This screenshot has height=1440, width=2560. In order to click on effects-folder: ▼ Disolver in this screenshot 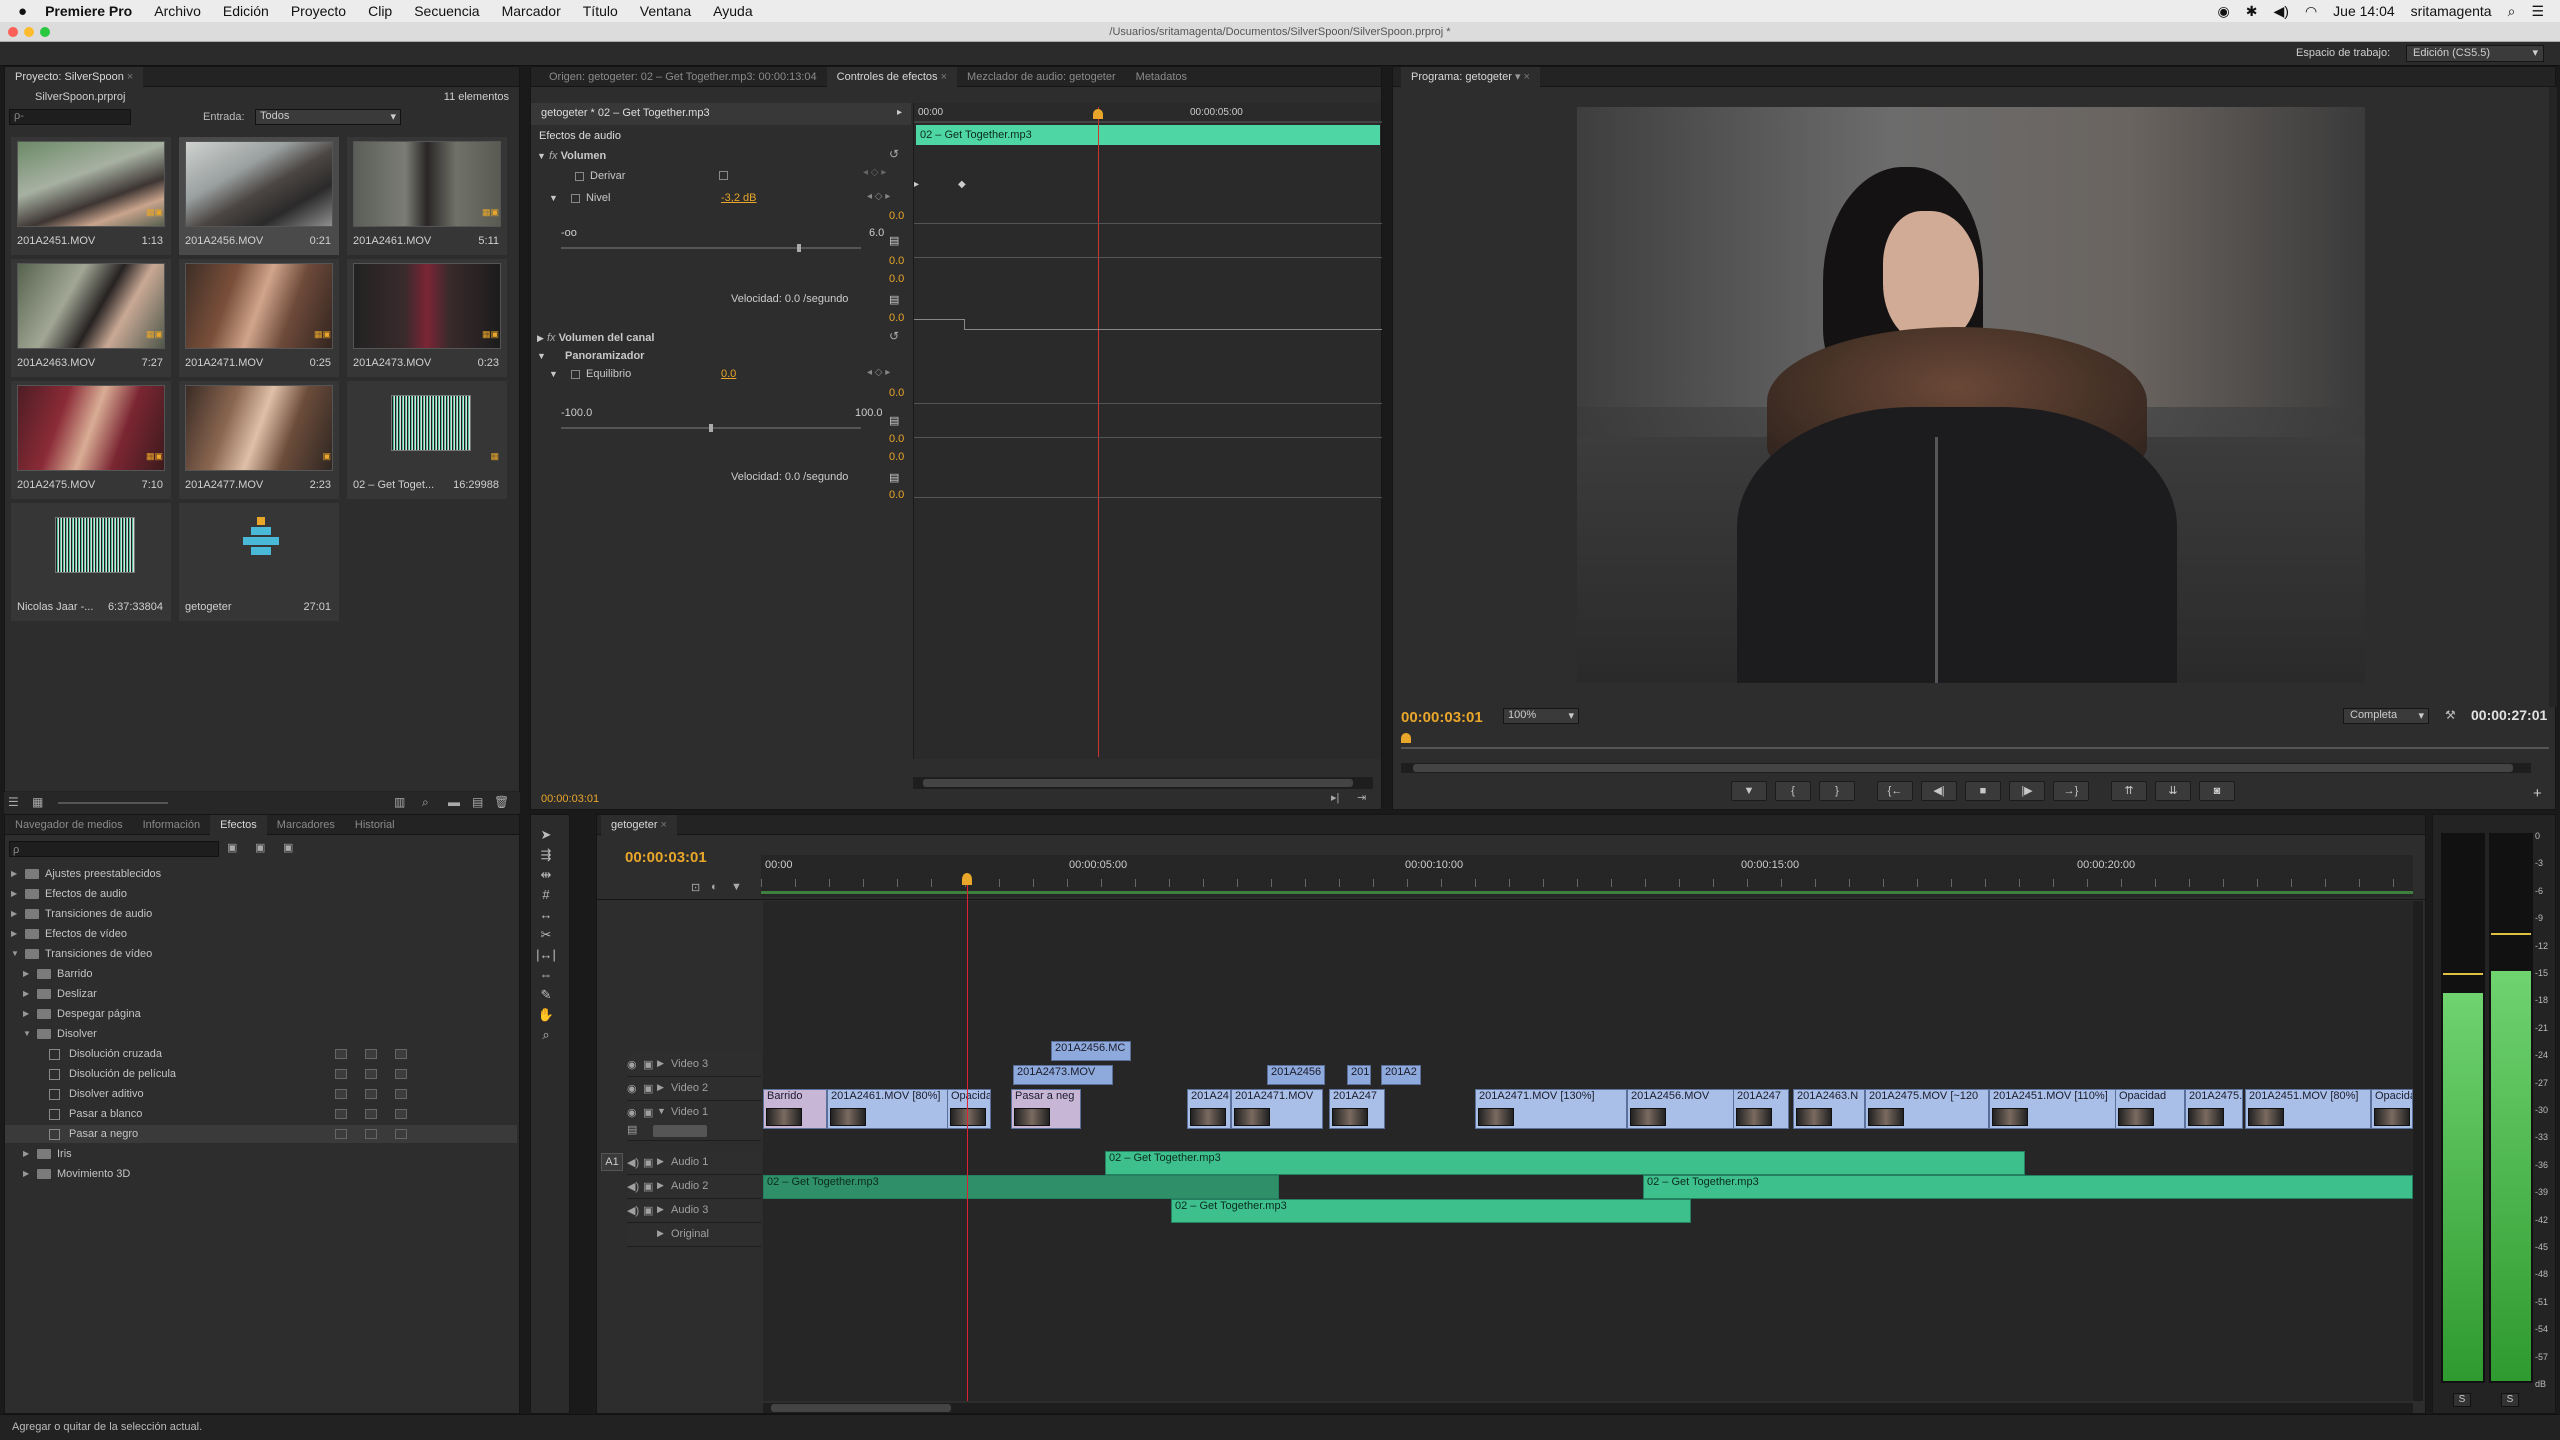, I will do `click(261, 1034)`.